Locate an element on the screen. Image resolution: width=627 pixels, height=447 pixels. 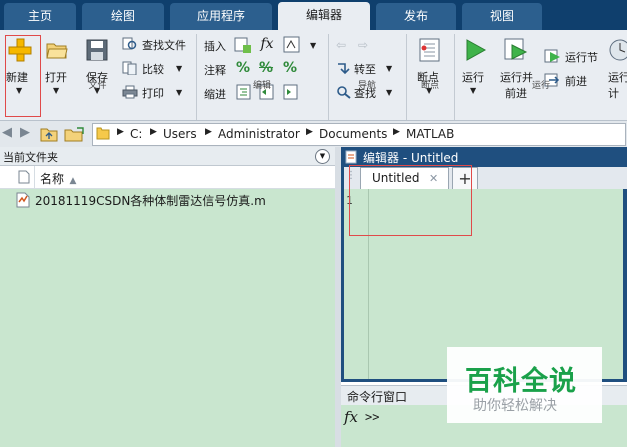
editor-highlight-box is located at coordinates (410, 200).